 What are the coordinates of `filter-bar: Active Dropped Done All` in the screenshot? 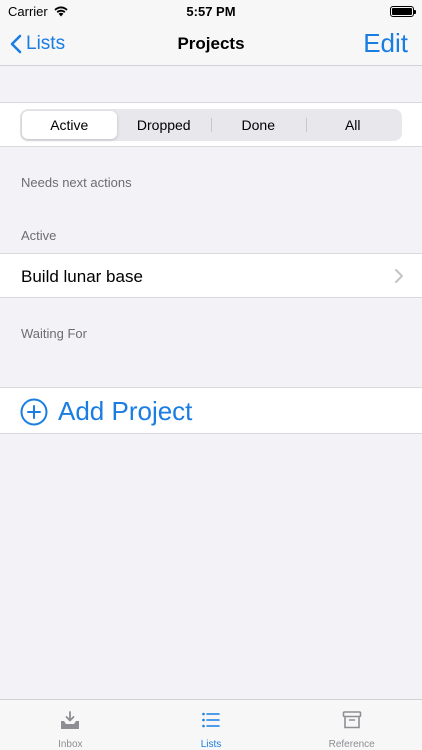 It's located at (211, 124).